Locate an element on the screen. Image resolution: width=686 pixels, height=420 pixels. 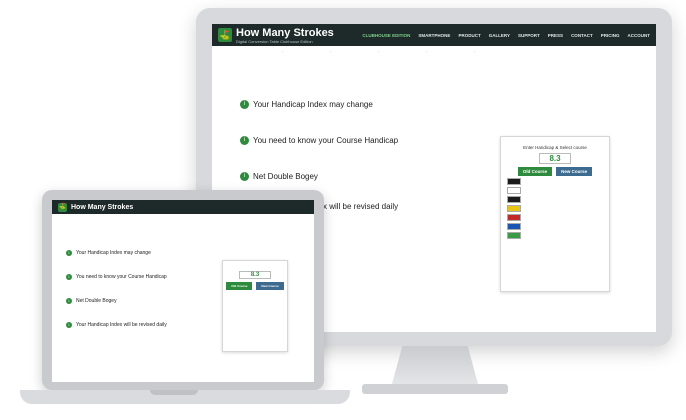
nav-product: PRODUCT is located at coordinates (469, 35).